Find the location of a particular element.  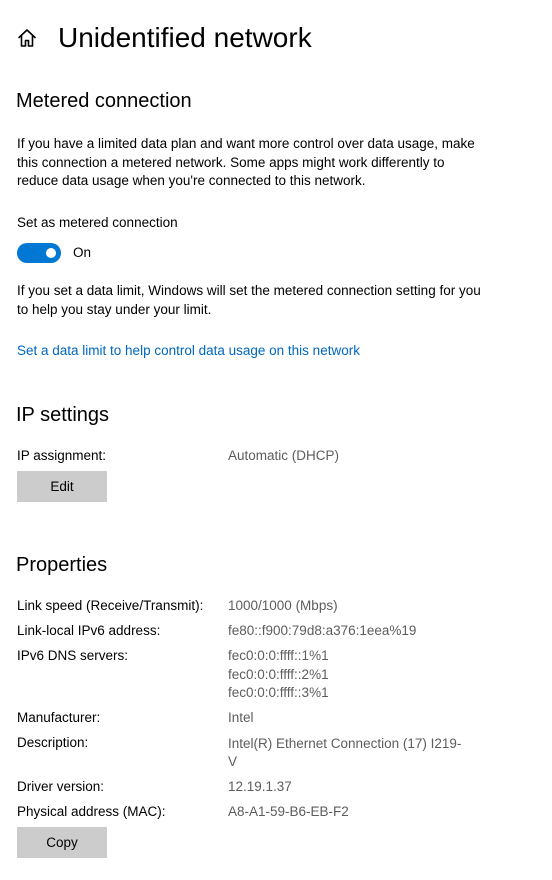

home-icon is located at coordinates (27, 38).